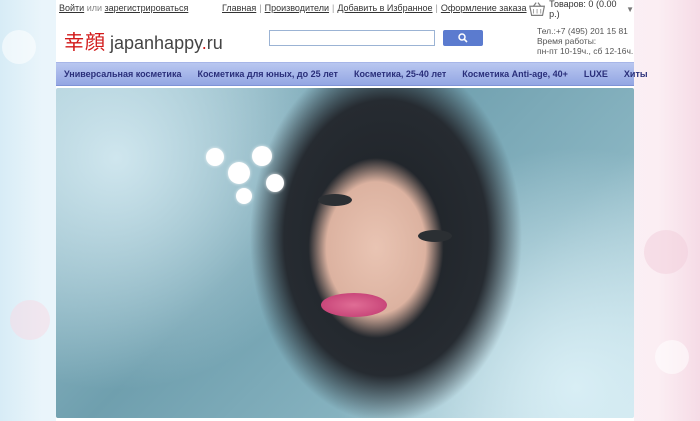  I want to click on search-icon, so click(463, 38).